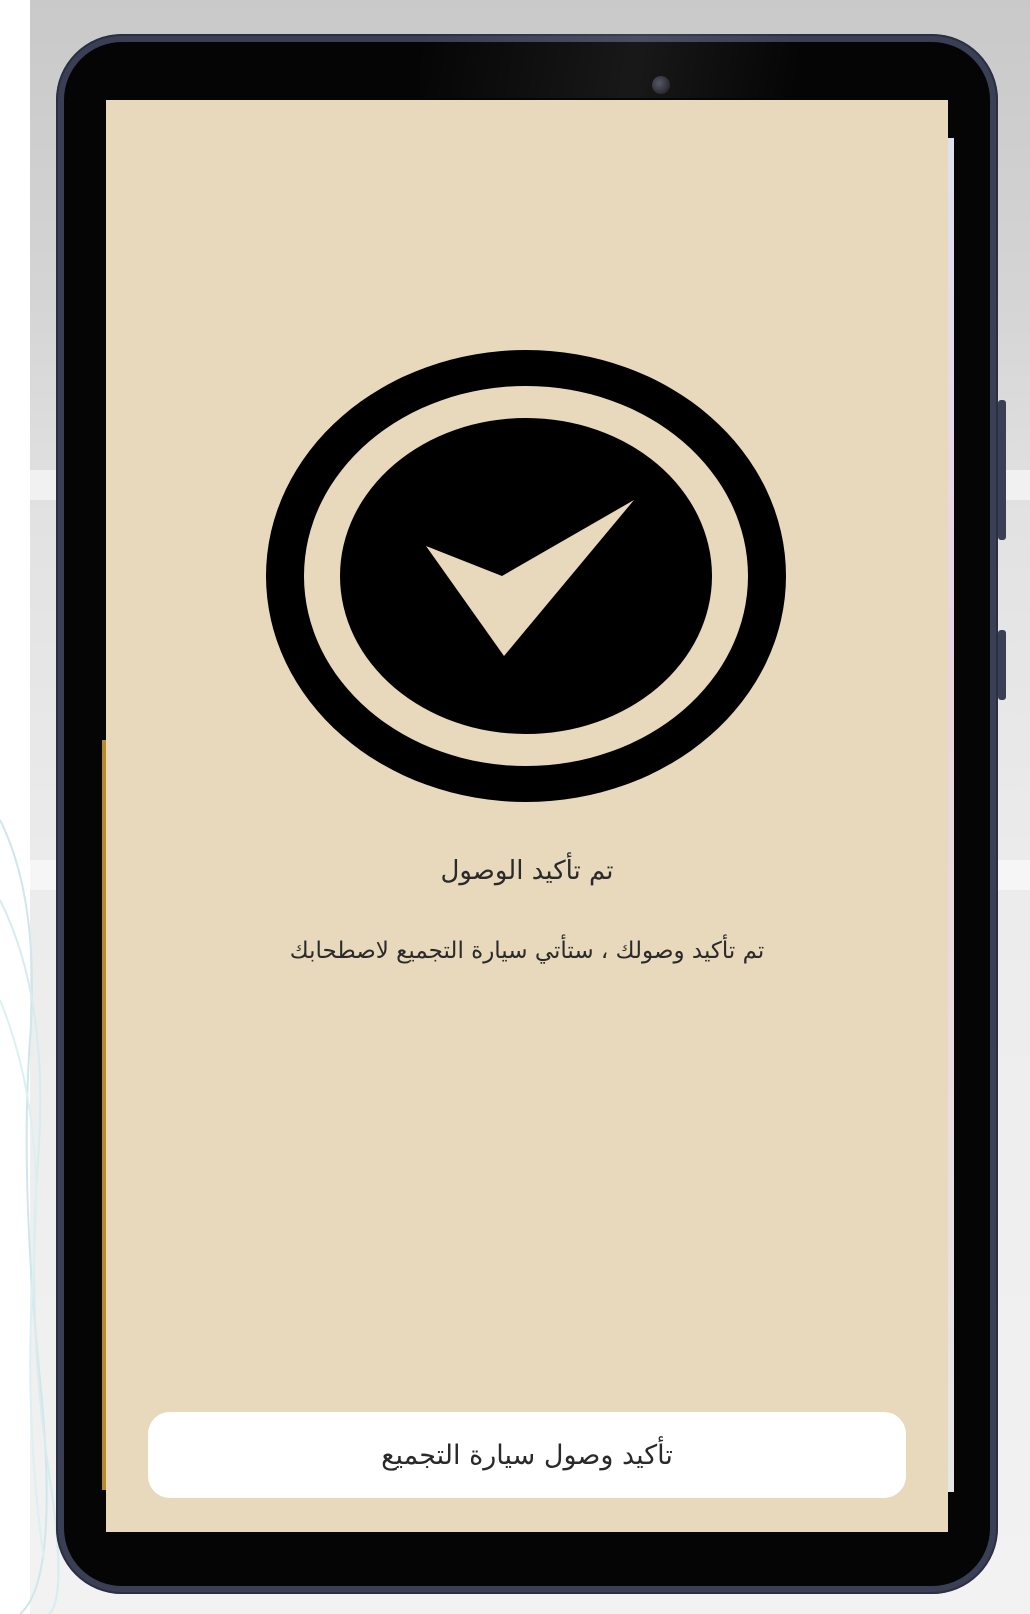 Image resolution: width=1030 pixels, height=1614 pixels. Describe the element at coordinates (951, 815) in the screenshot. I see `screen-edge` at that location.